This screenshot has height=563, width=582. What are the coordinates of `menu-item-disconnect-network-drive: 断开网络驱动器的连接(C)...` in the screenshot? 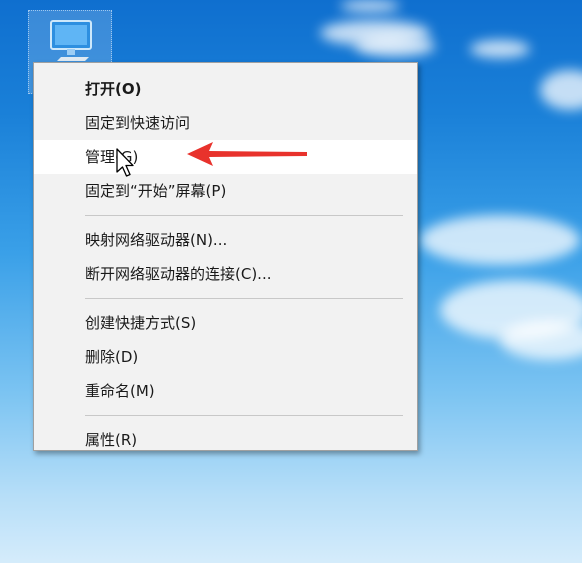 It's located at (225, 274).